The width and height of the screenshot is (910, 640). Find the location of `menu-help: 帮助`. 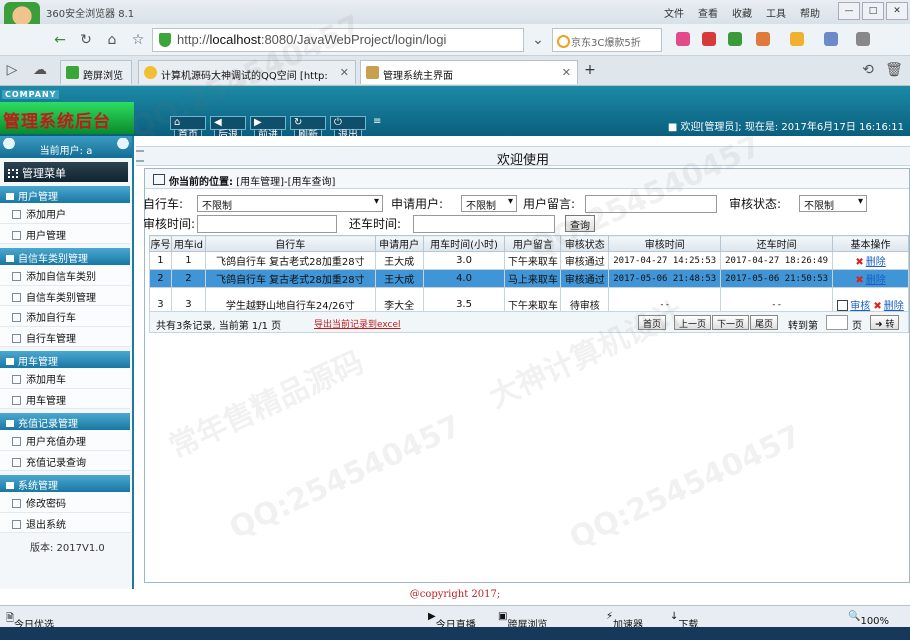

menu-help: 帮助 is located at coordinates (810, 12).